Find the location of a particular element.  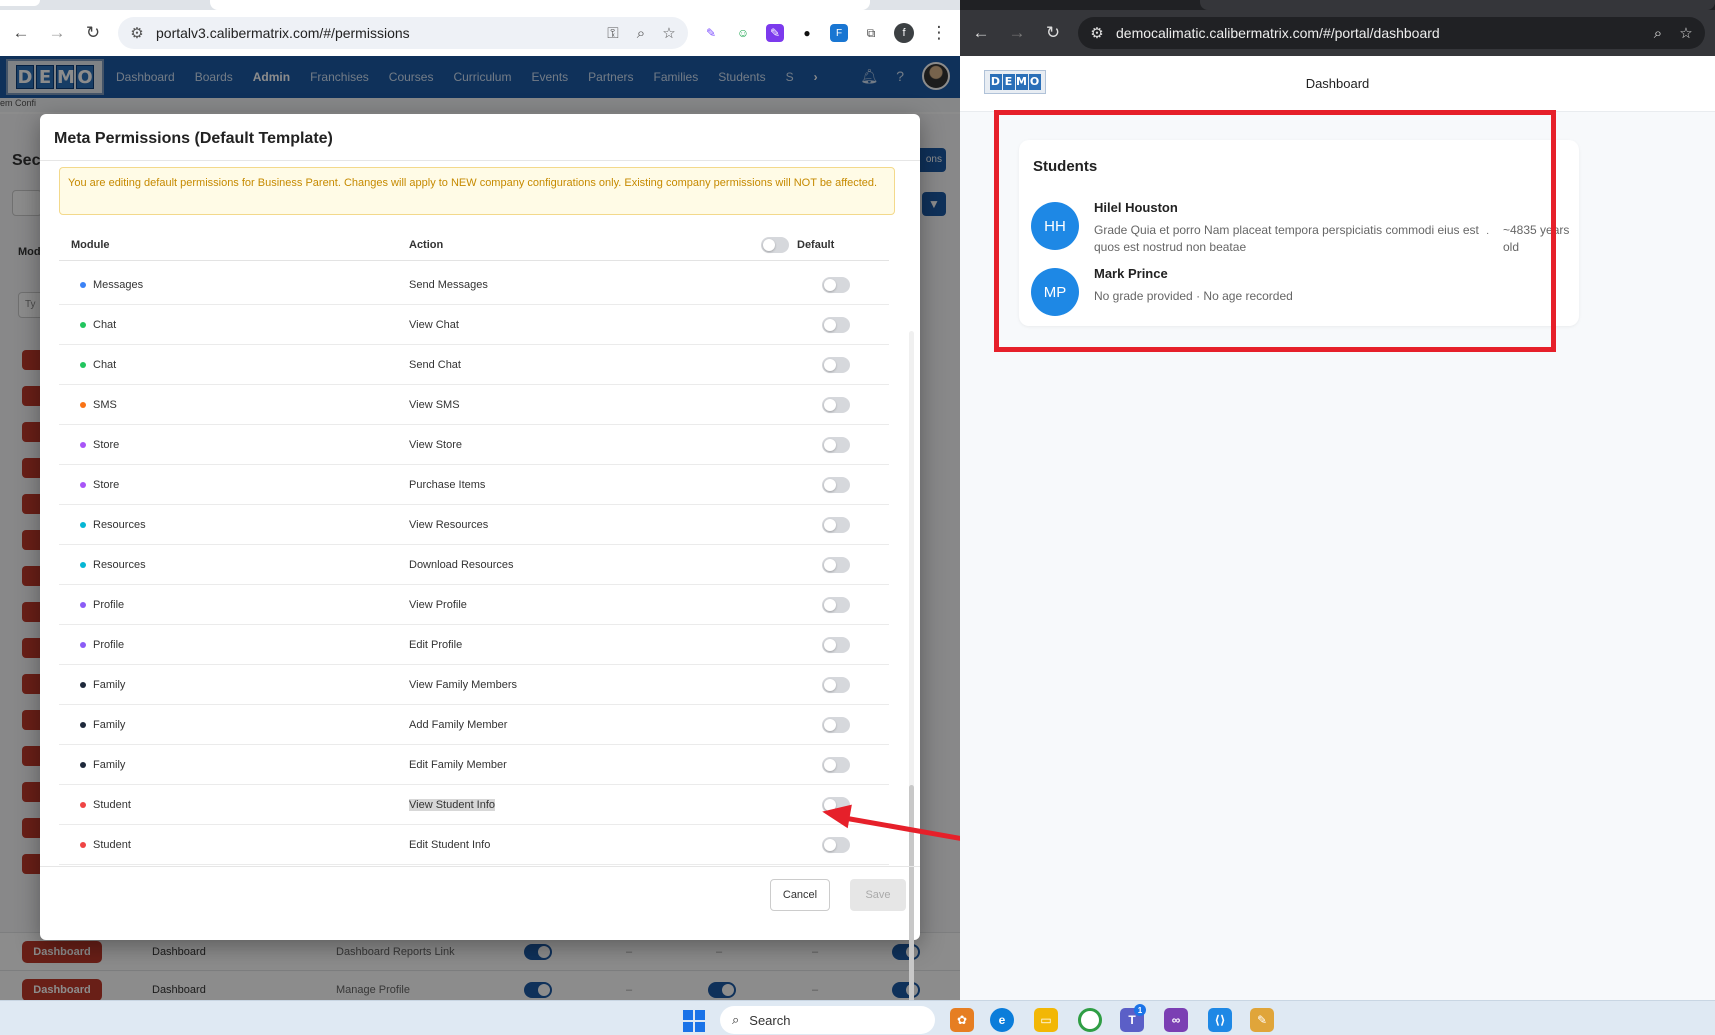

tab is located at coordinates (20, 3).